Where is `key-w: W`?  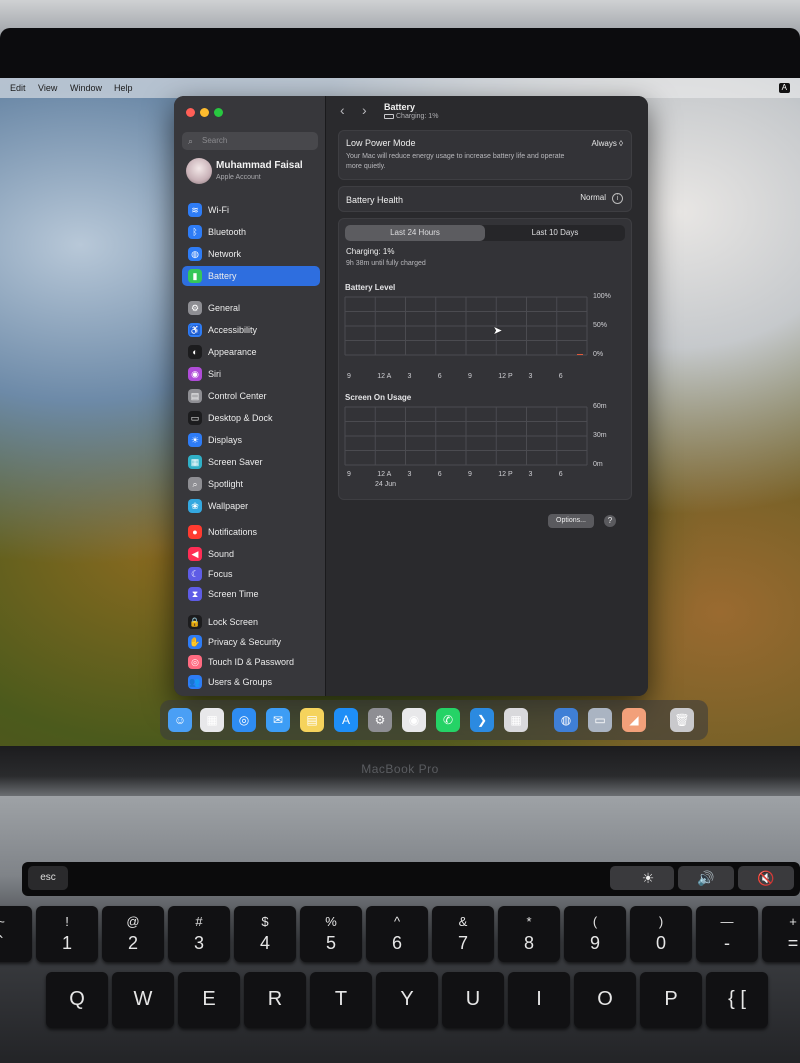
key-w: W is located at coordinates (143, 1000).